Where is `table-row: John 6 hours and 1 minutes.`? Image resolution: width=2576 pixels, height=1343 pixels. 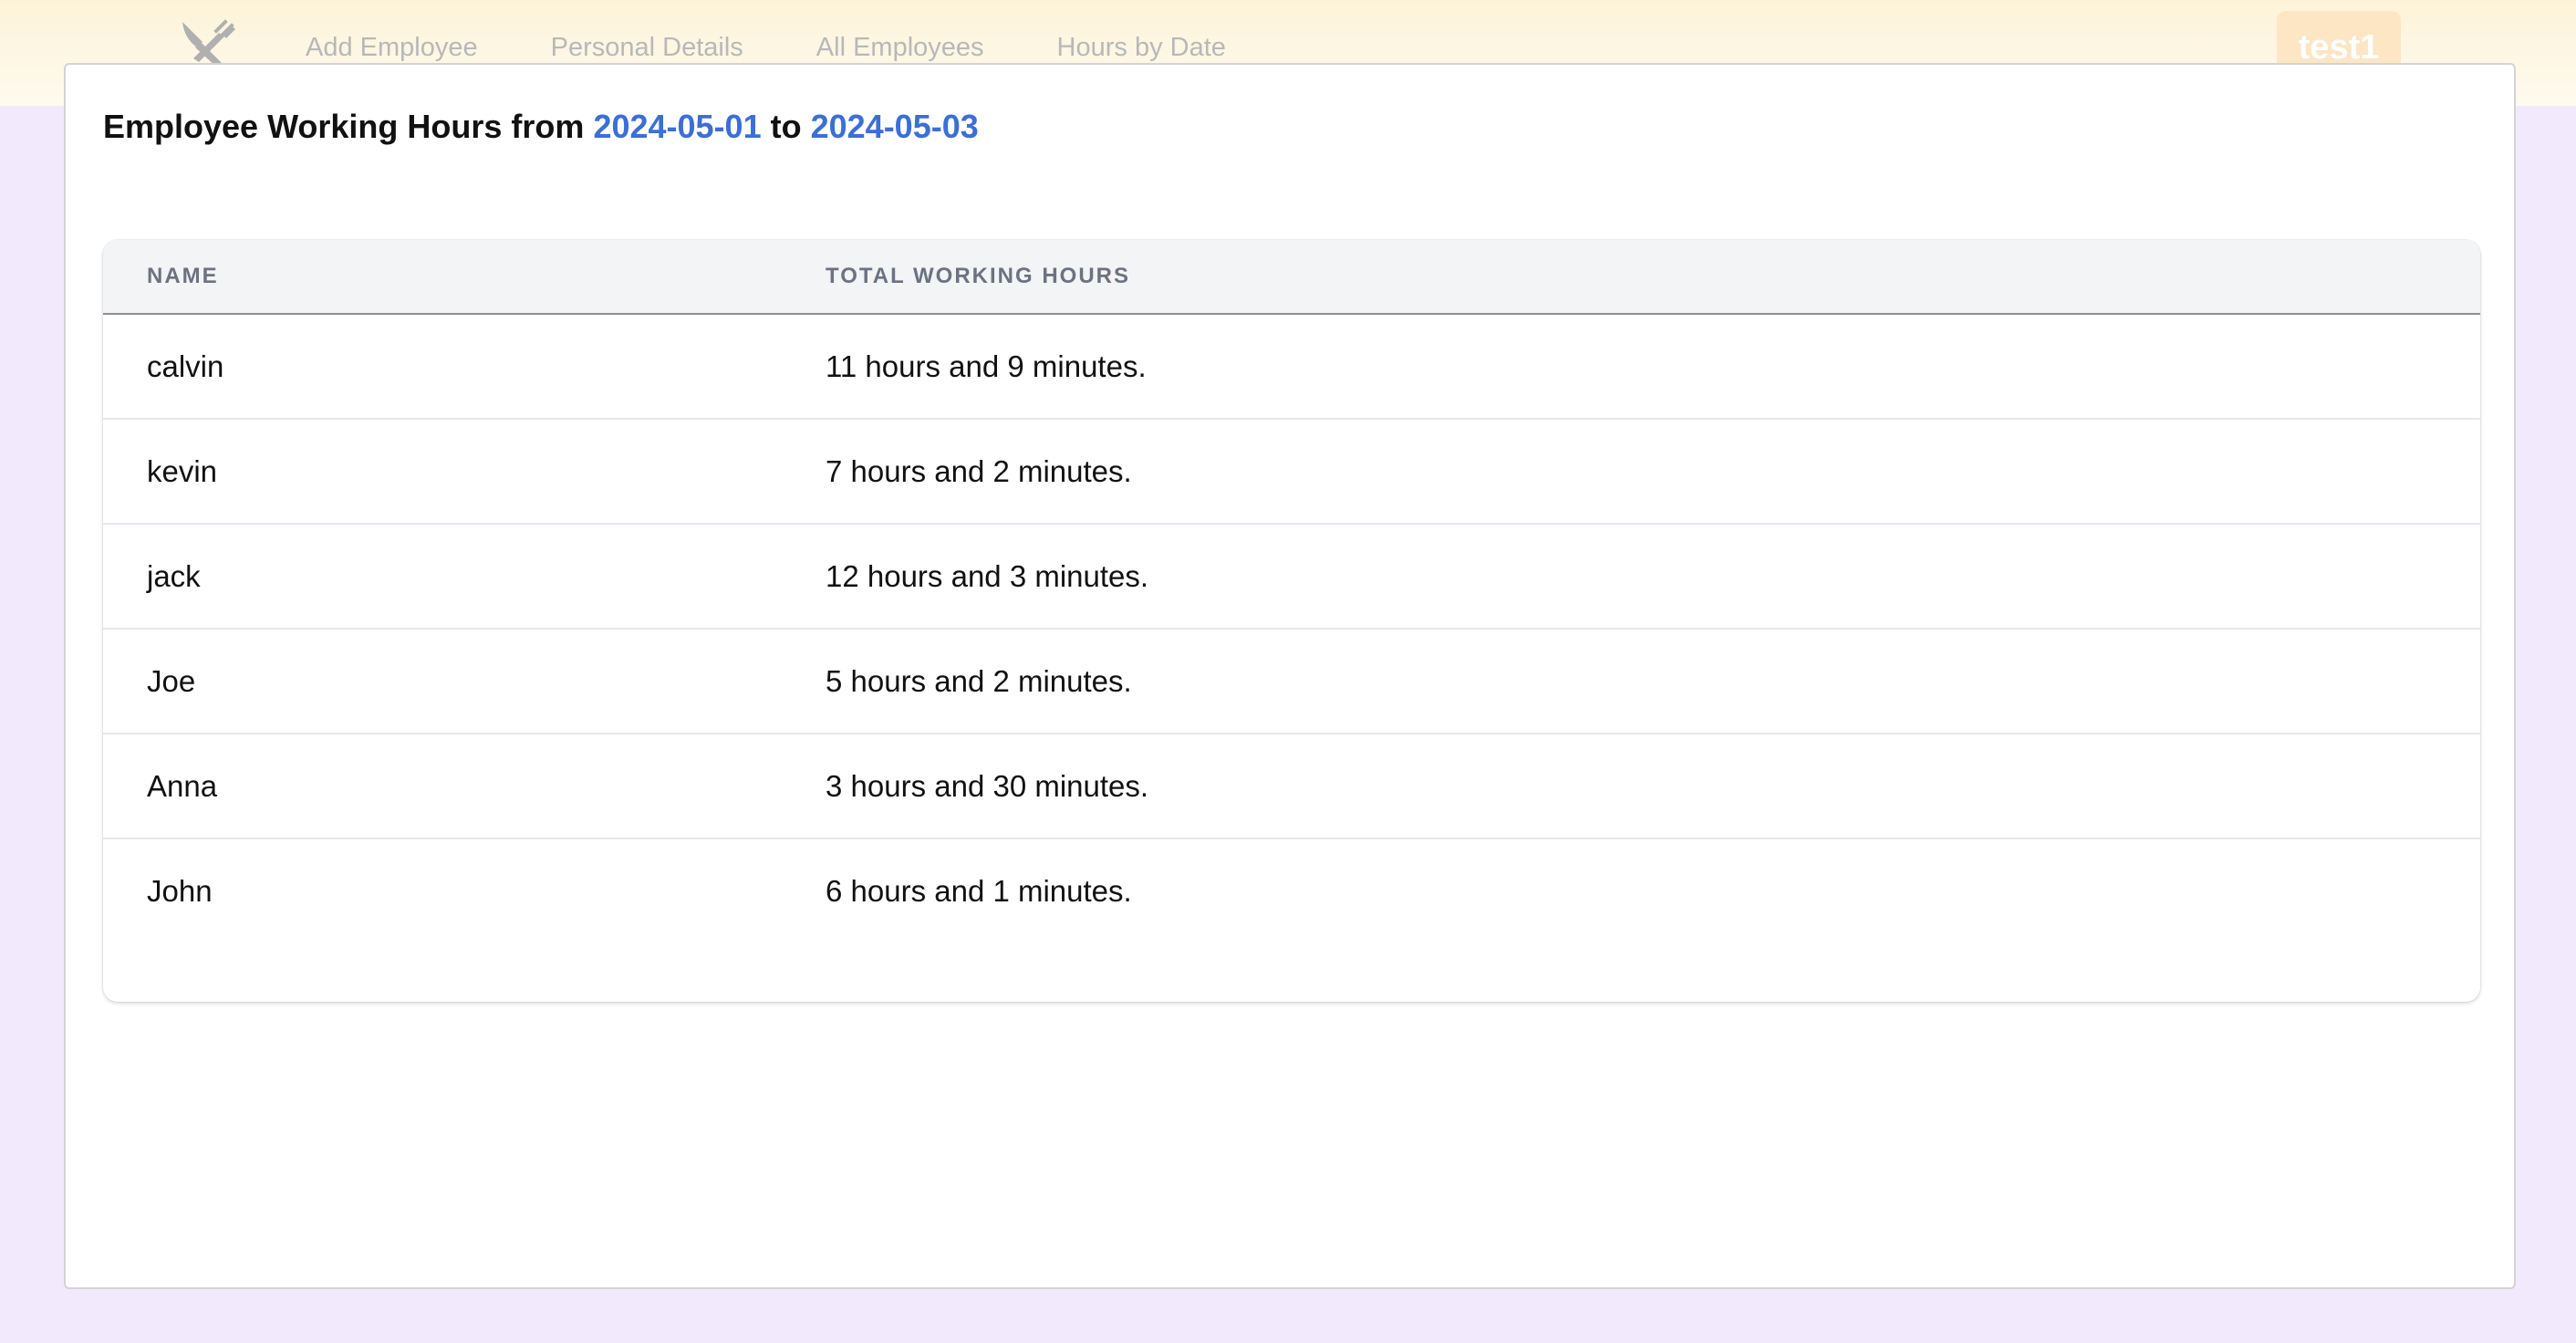 table-row: John 6 hours and 1 minutes. is located at coordinates (1291, 890).